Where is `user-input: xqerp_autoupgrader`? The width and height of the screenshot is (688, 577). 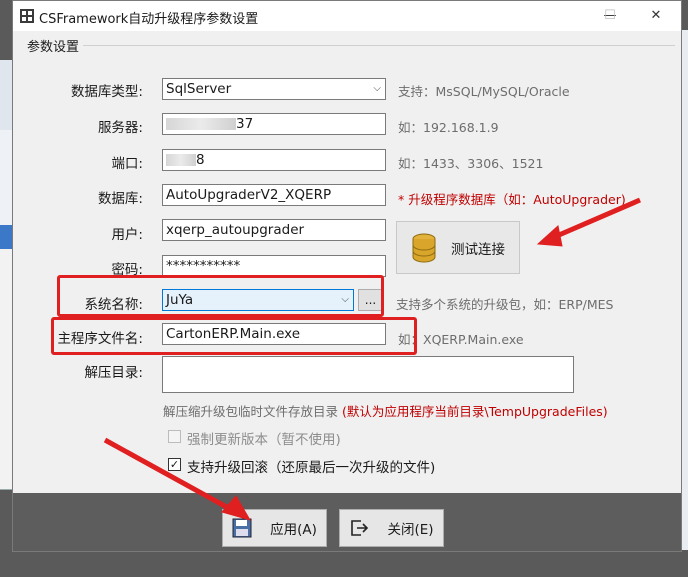 user-input: xqerp_autoupgrader is located at coordinates (274, 230).